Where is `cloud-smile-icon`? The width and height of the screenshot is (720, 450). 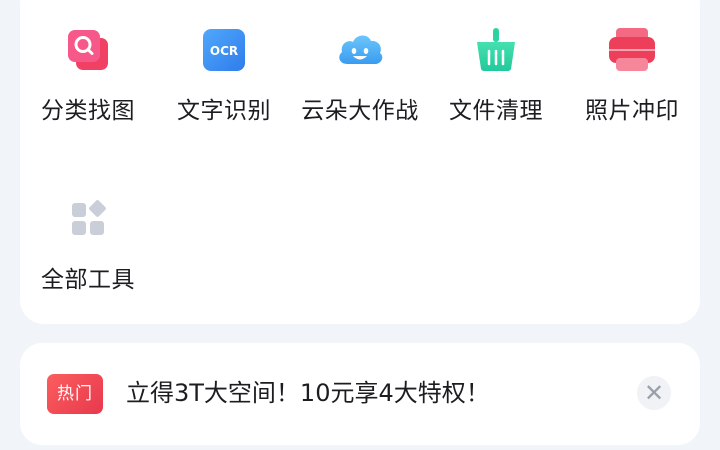 cloud-smile-icon is located at coordinates (360, 50).